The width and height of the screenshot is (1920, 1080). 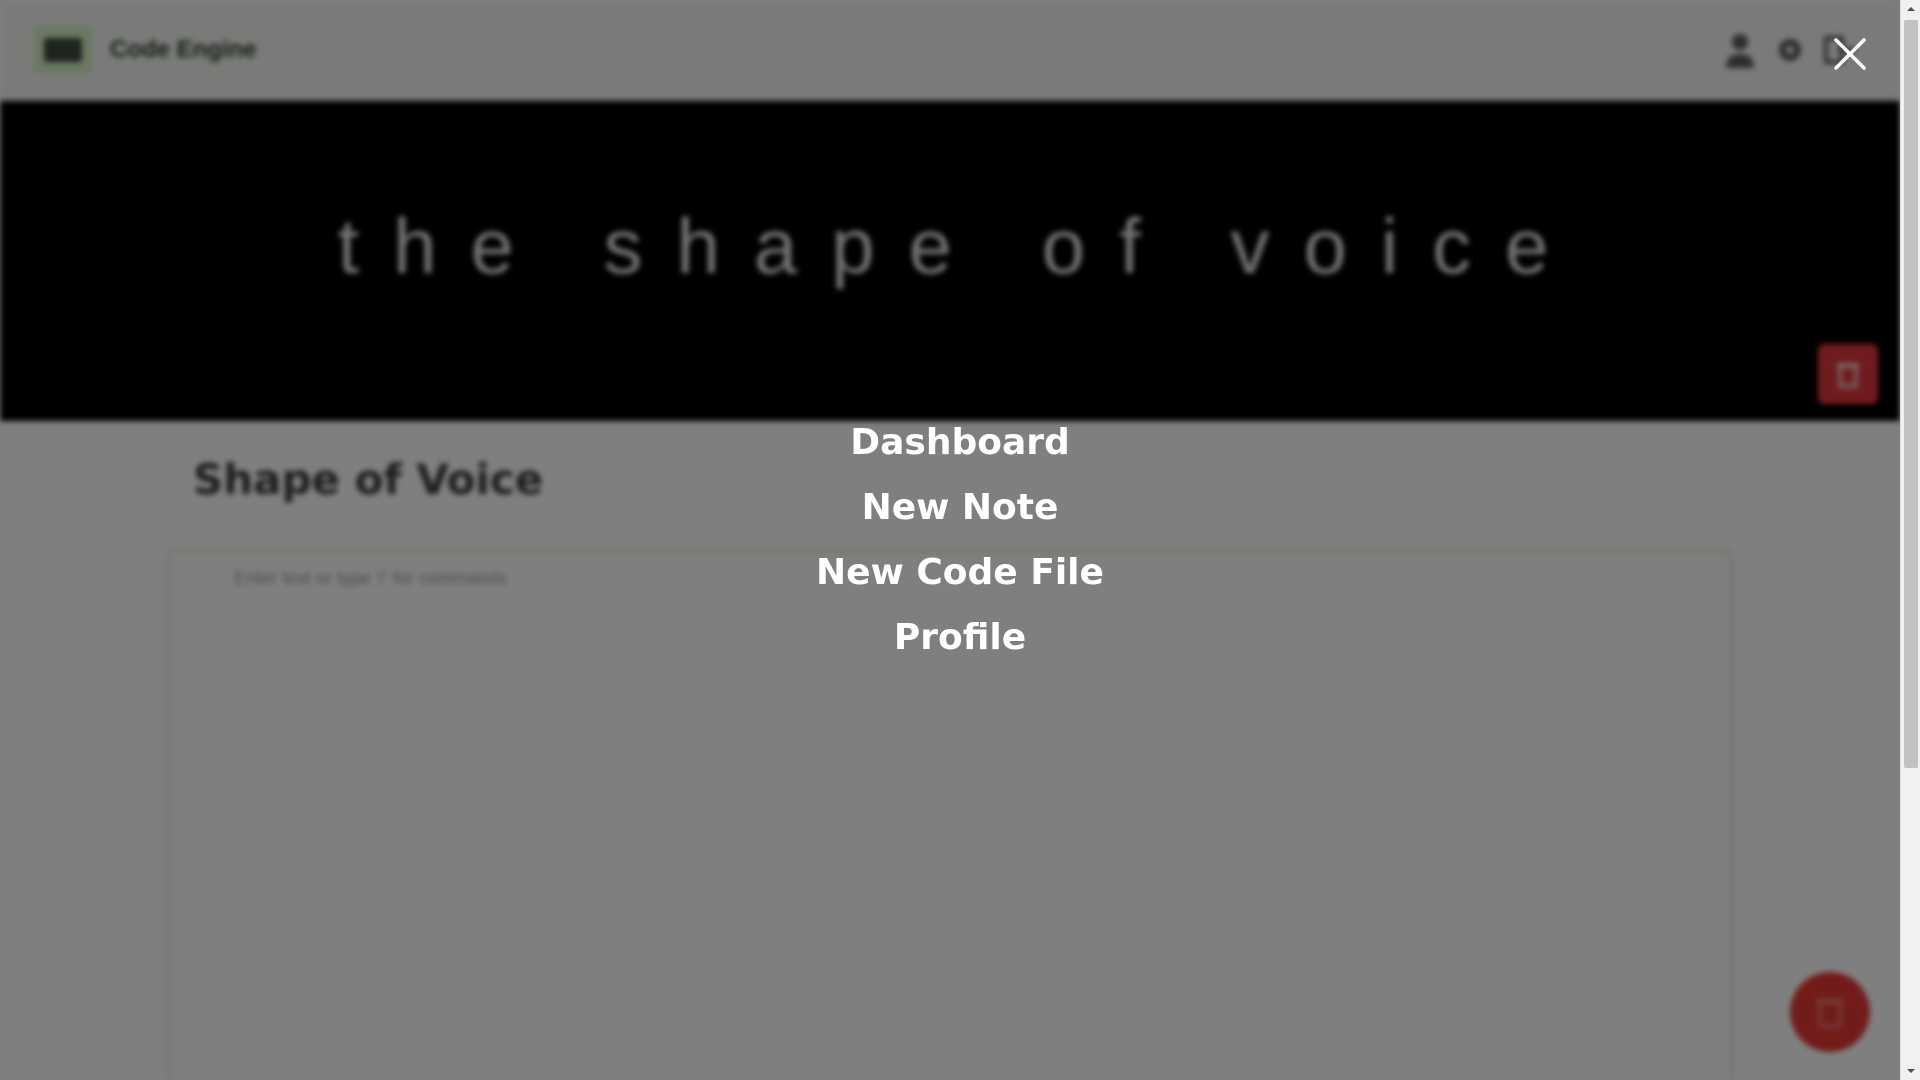 What do you see at coordinates (1910, 1071) in the screenshot?
I see `scroll-down-arrow-icon` at bounding box center [1910, 1071].